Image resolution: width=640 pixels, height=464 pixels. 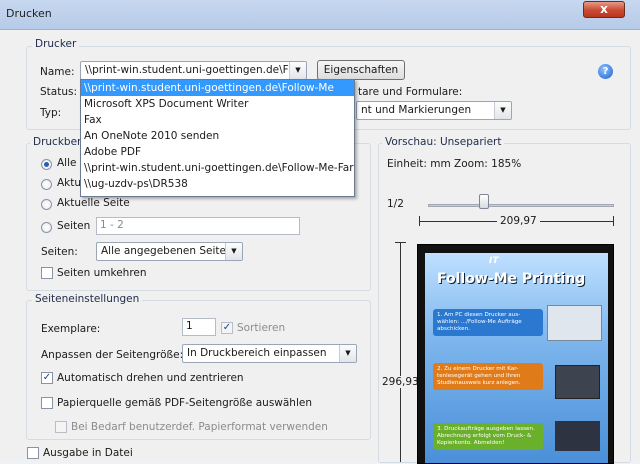 I want to click on printer-option-fax: Fax, so click(x=217, y=120).